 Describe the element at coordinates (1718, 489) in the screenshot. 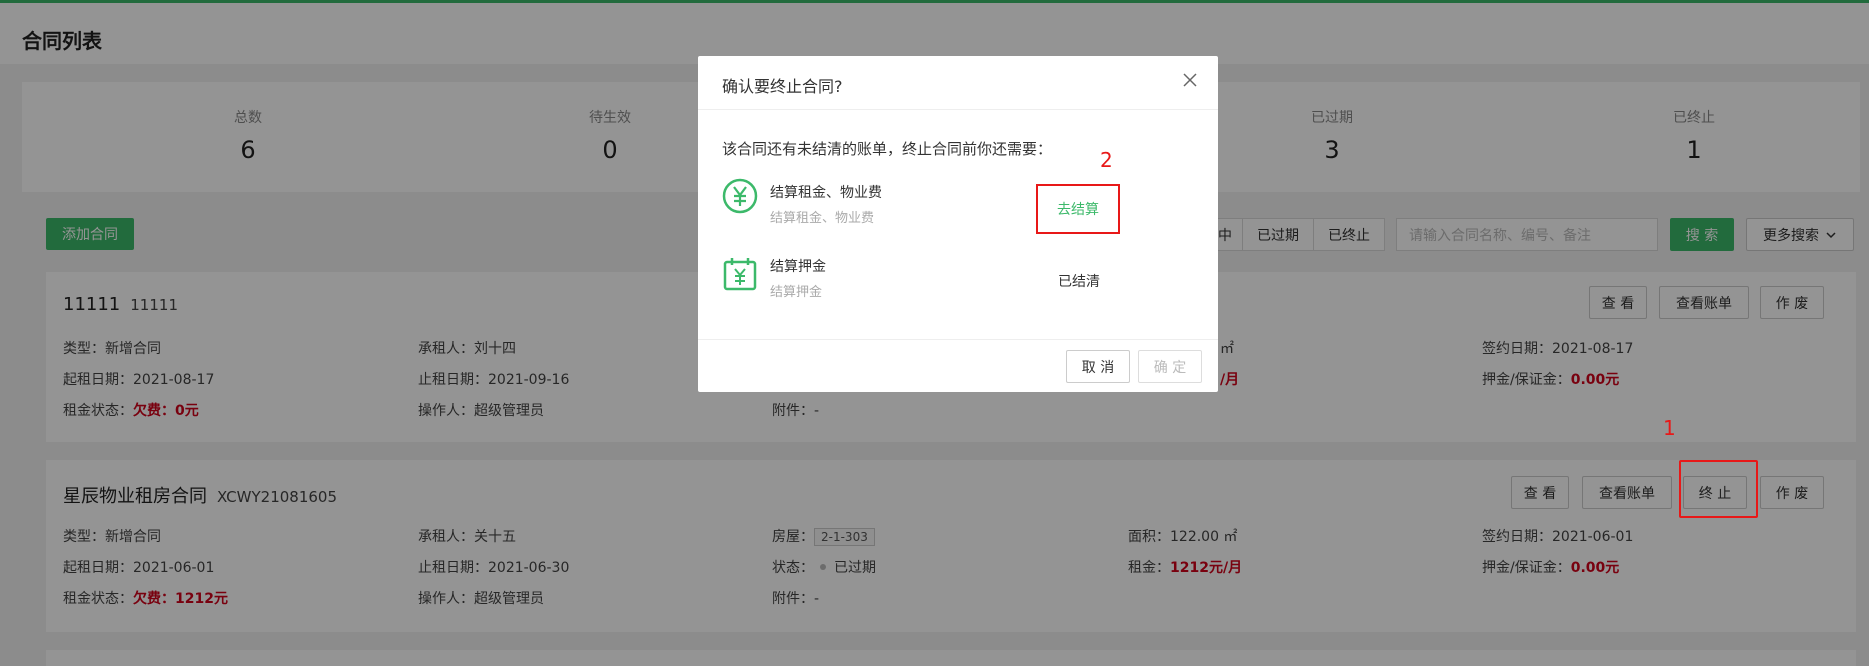

I see `annotation-box-terminate` at that location.